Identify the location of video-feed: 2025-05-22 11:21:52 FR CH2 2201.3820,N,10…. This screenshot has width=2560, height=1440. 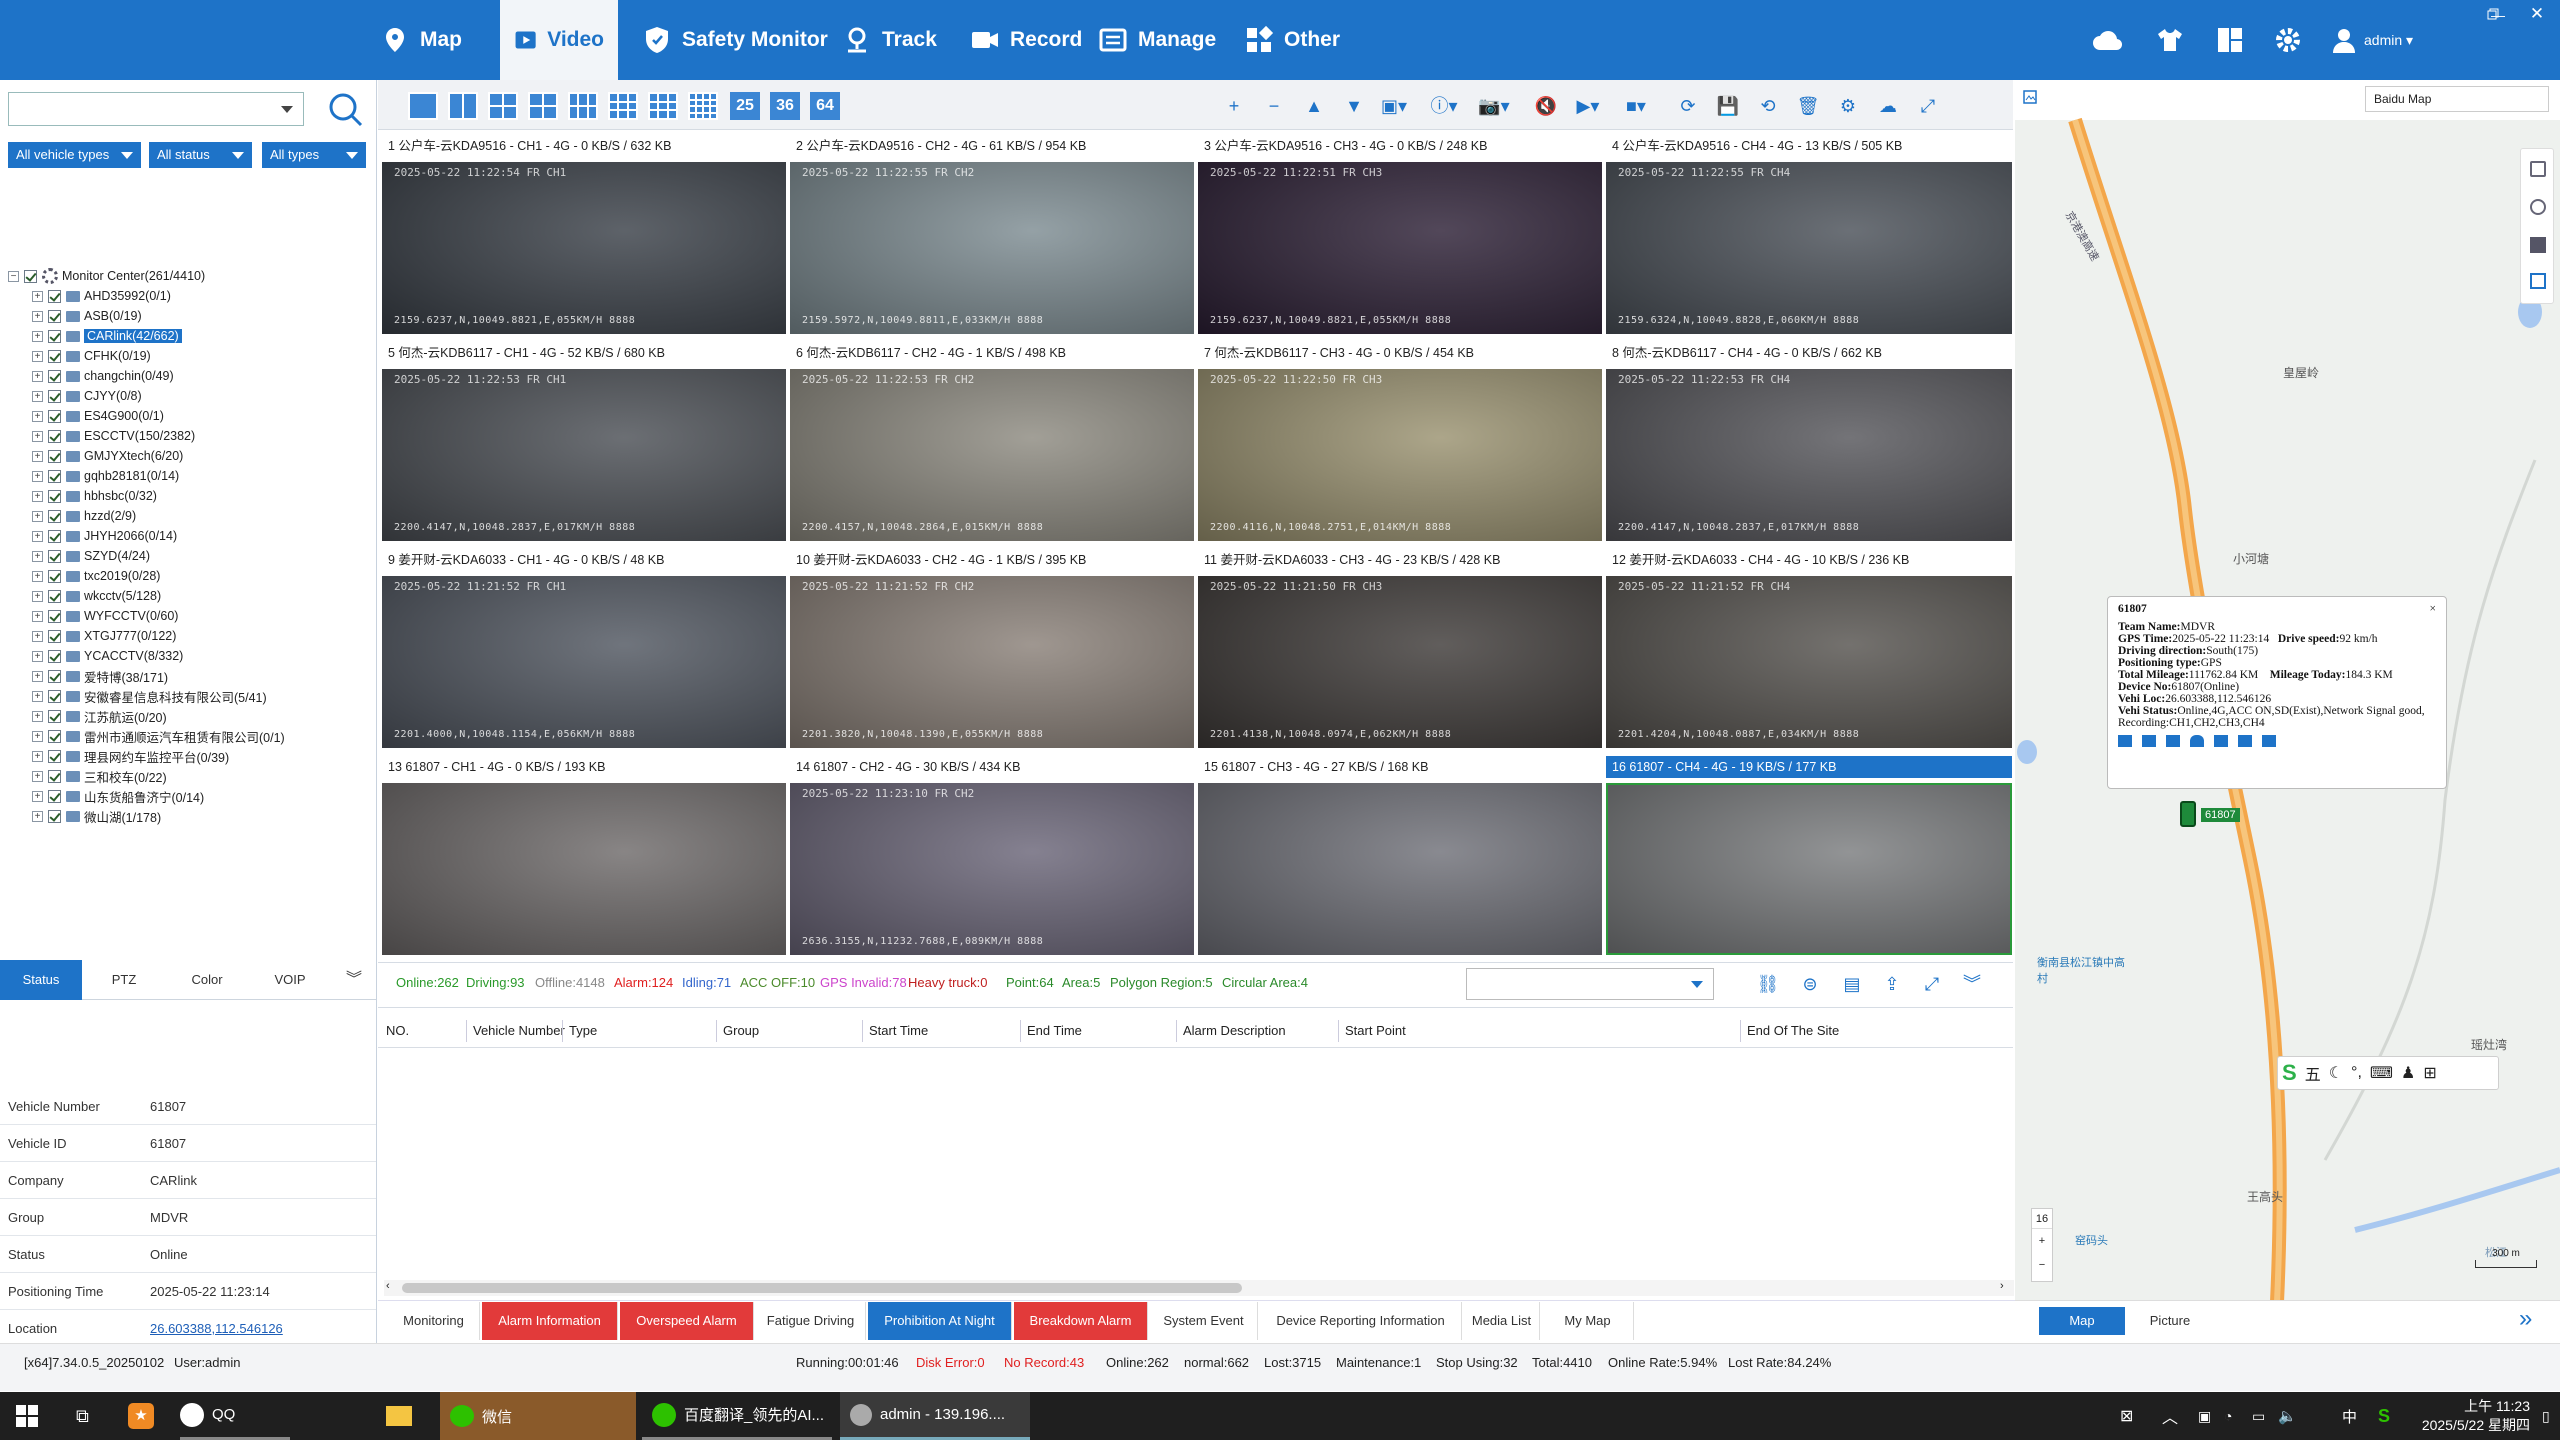
(992, 662).